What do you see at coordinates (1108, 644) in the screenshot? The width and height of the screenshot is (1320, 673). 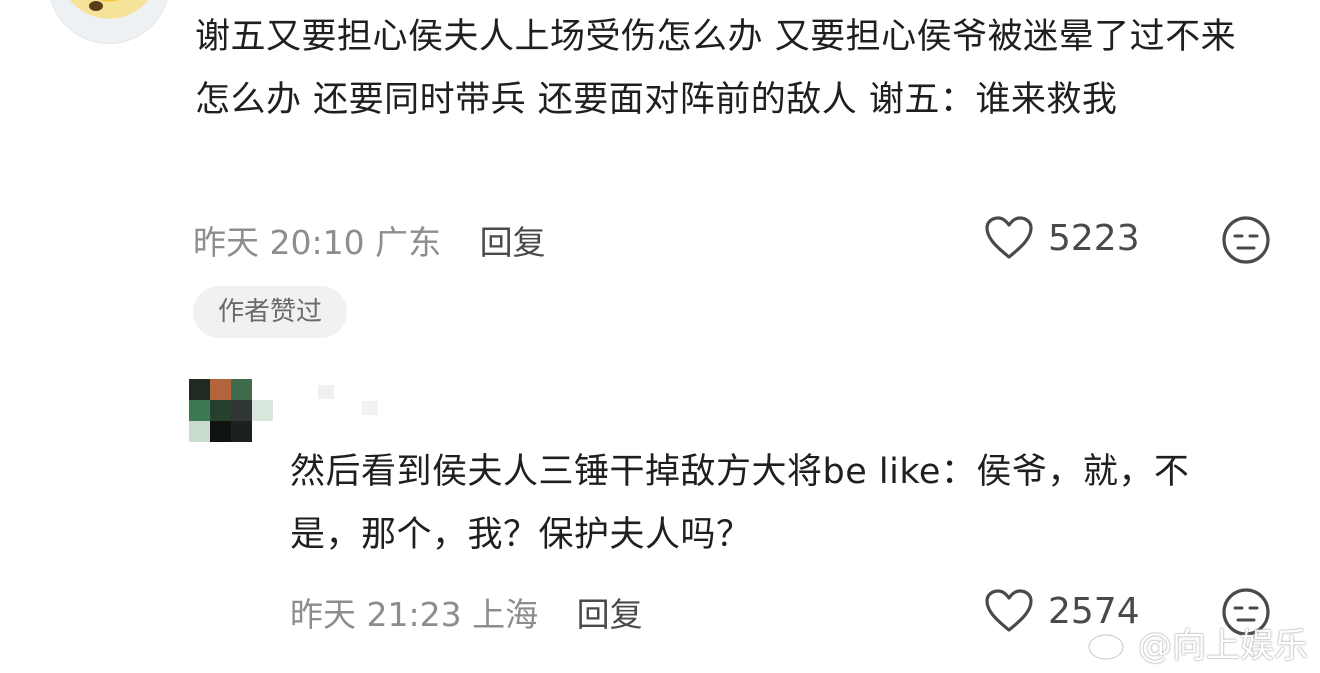 I see `weibo-logo-icon` at bounding box center [1108, 644].